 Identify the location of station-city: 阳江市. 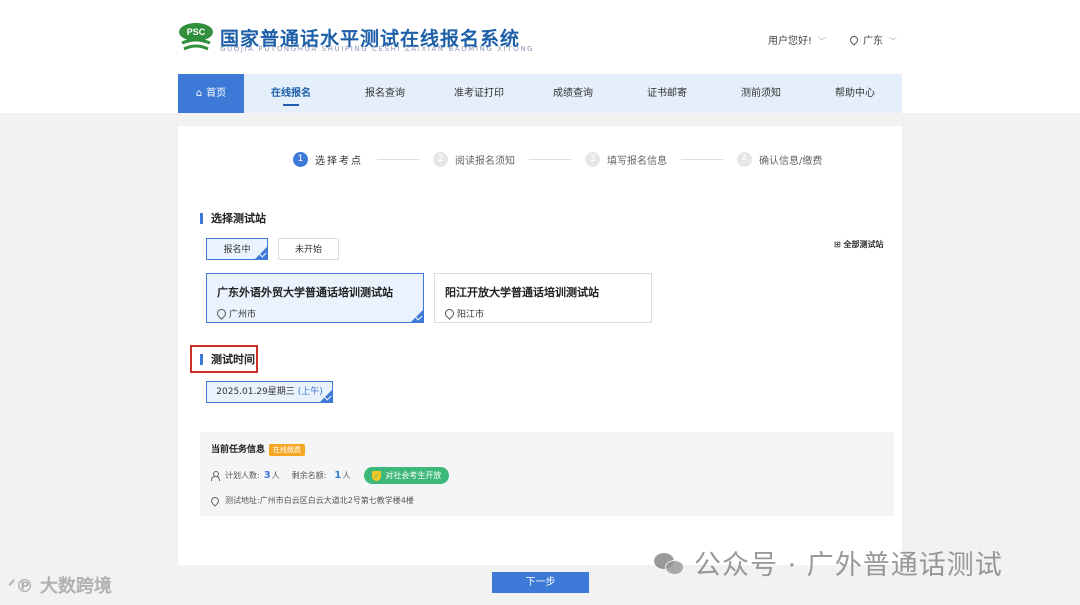
(542, 313).